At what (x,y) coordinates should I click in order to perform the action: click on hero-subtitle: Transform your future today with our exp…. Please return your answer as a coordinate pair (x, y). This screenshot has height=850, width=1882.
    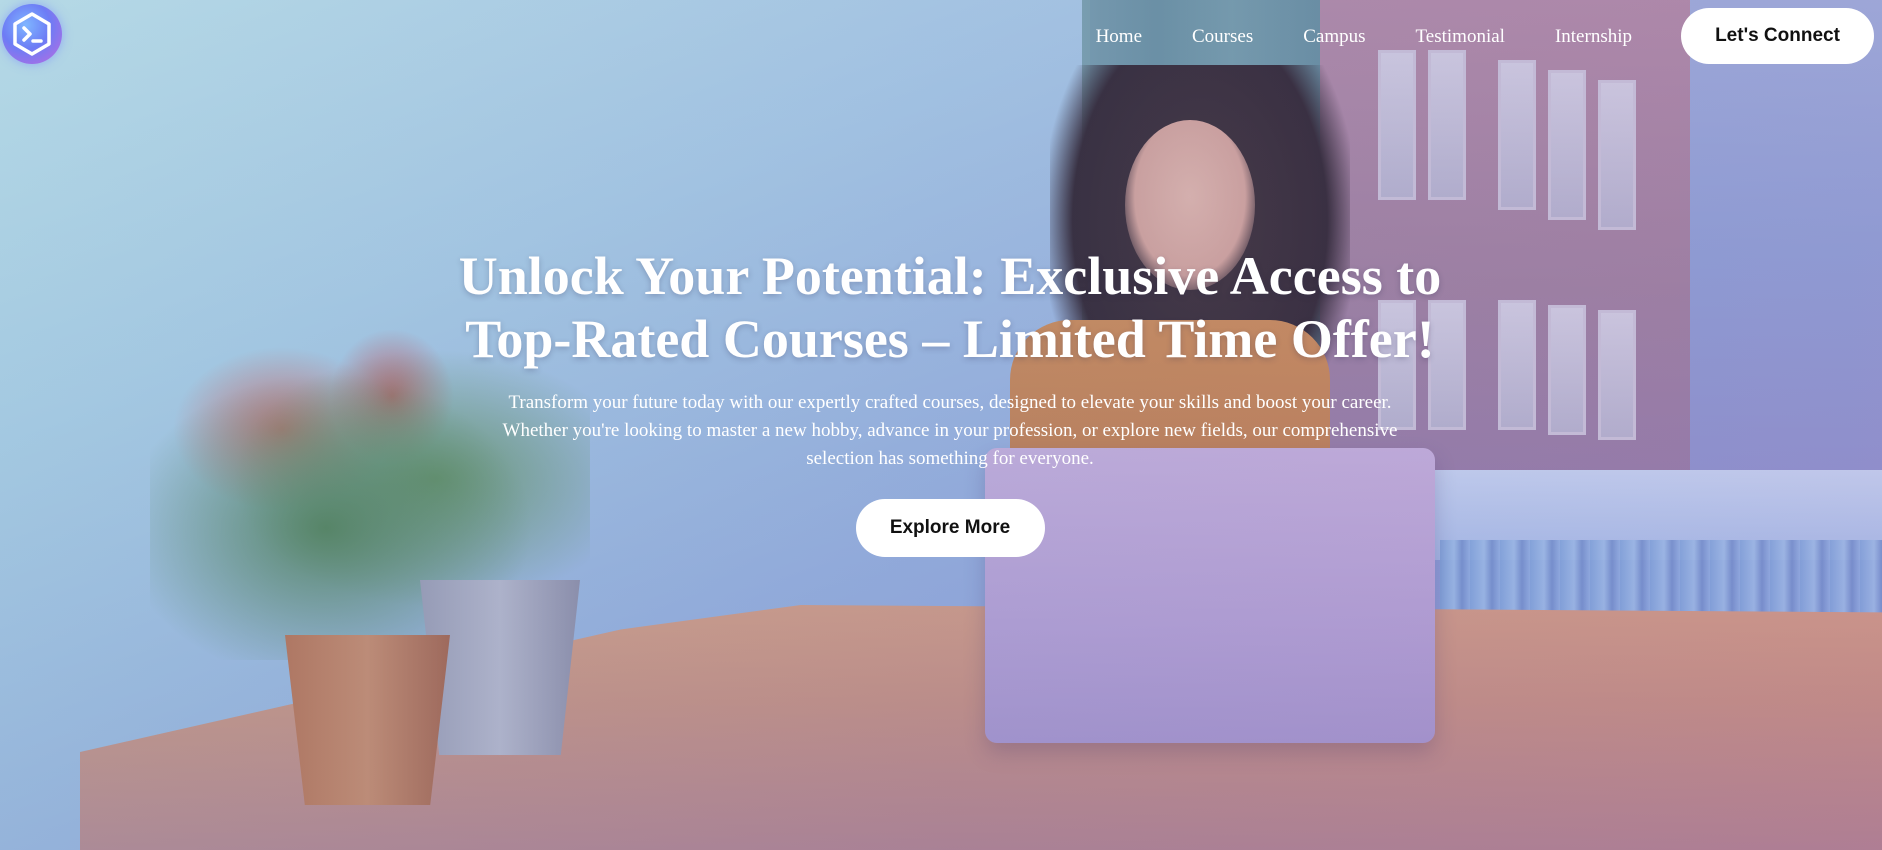
    Looking at the image, I should click on (950, 430).